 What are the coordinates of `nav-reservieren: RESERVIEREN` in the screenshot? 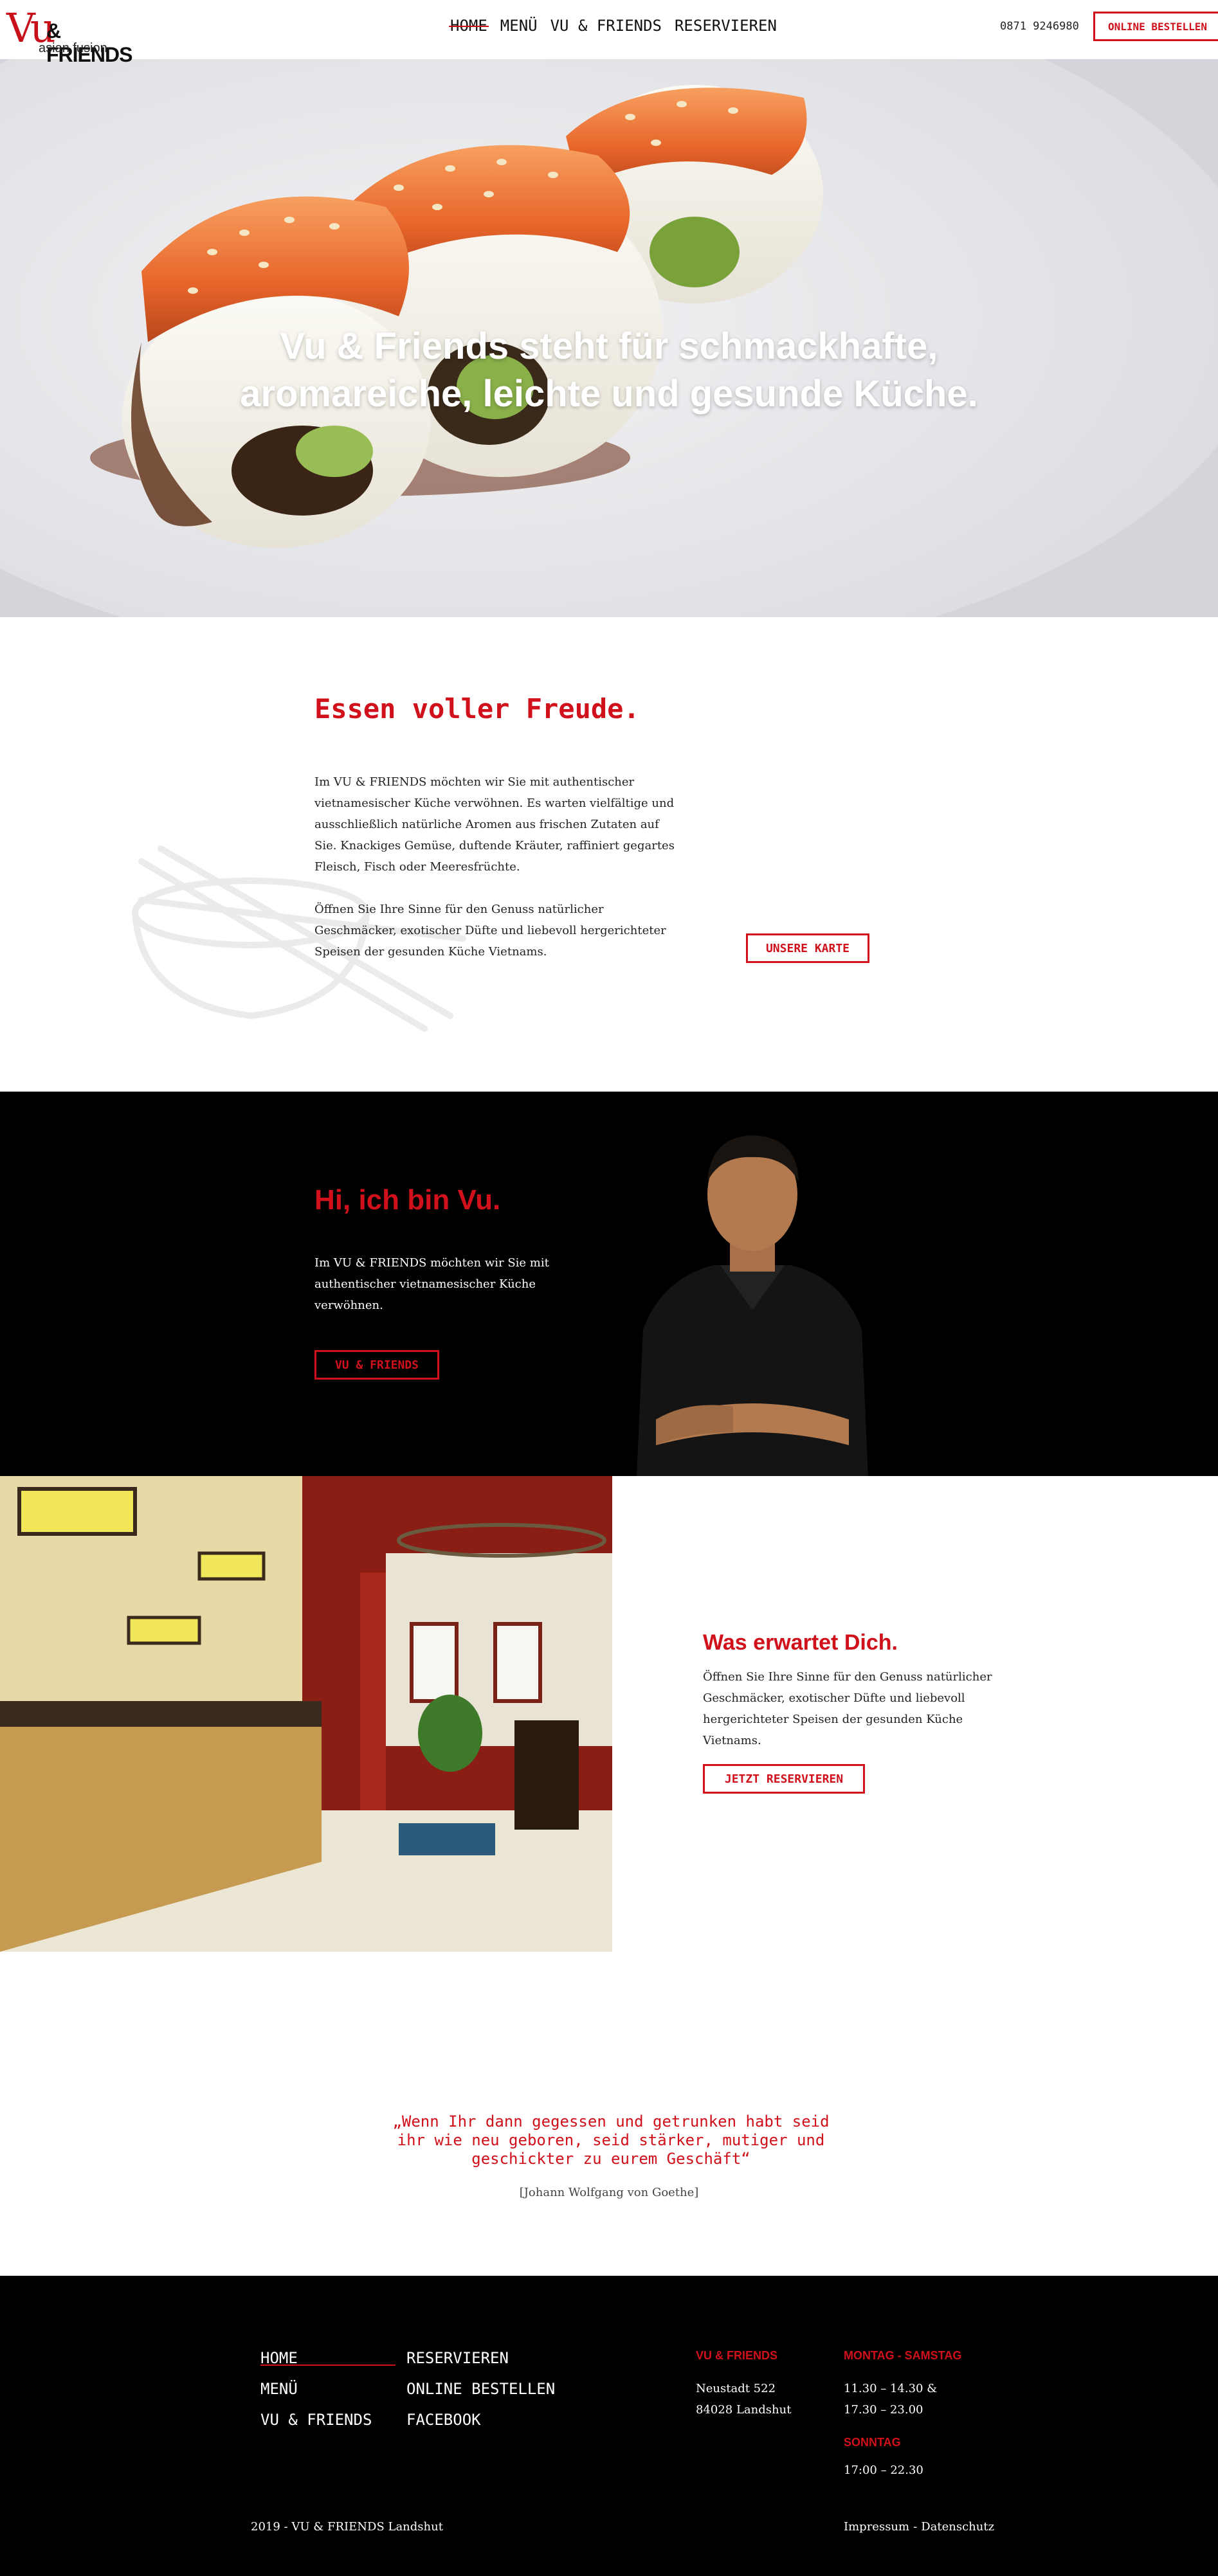 It's located at (726, 26).